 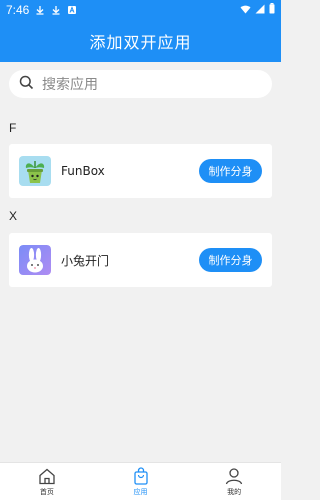 What do you see at coordinates (234, 491) in the screenshot?
I see `nav-label: 我的` at bounding box center [234, 491].